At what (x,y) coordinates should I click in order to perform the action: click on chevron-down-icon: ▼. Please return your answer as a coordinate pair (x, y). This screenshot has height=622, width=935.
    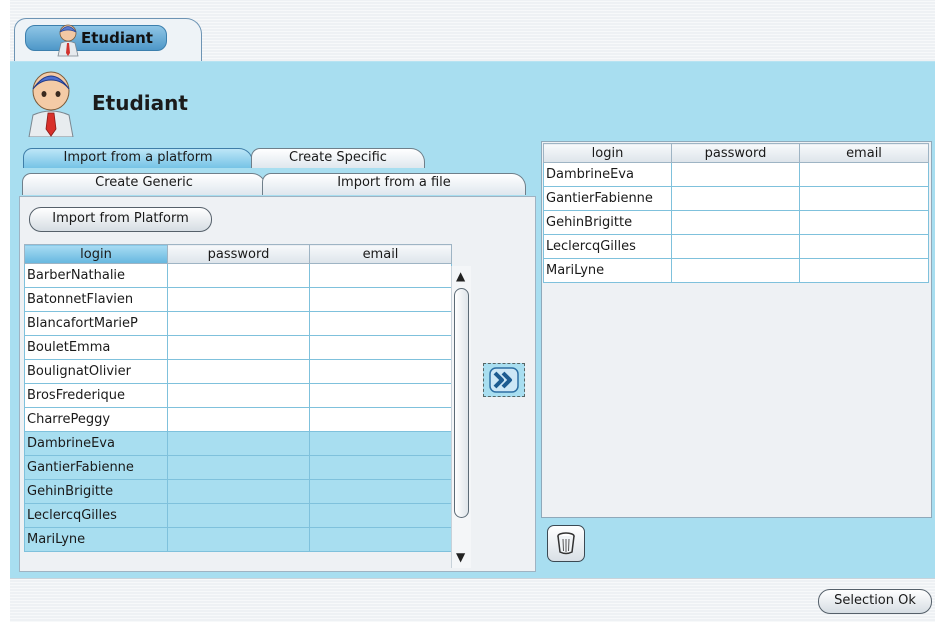
    Looking at the image, I should click on (460, 557).